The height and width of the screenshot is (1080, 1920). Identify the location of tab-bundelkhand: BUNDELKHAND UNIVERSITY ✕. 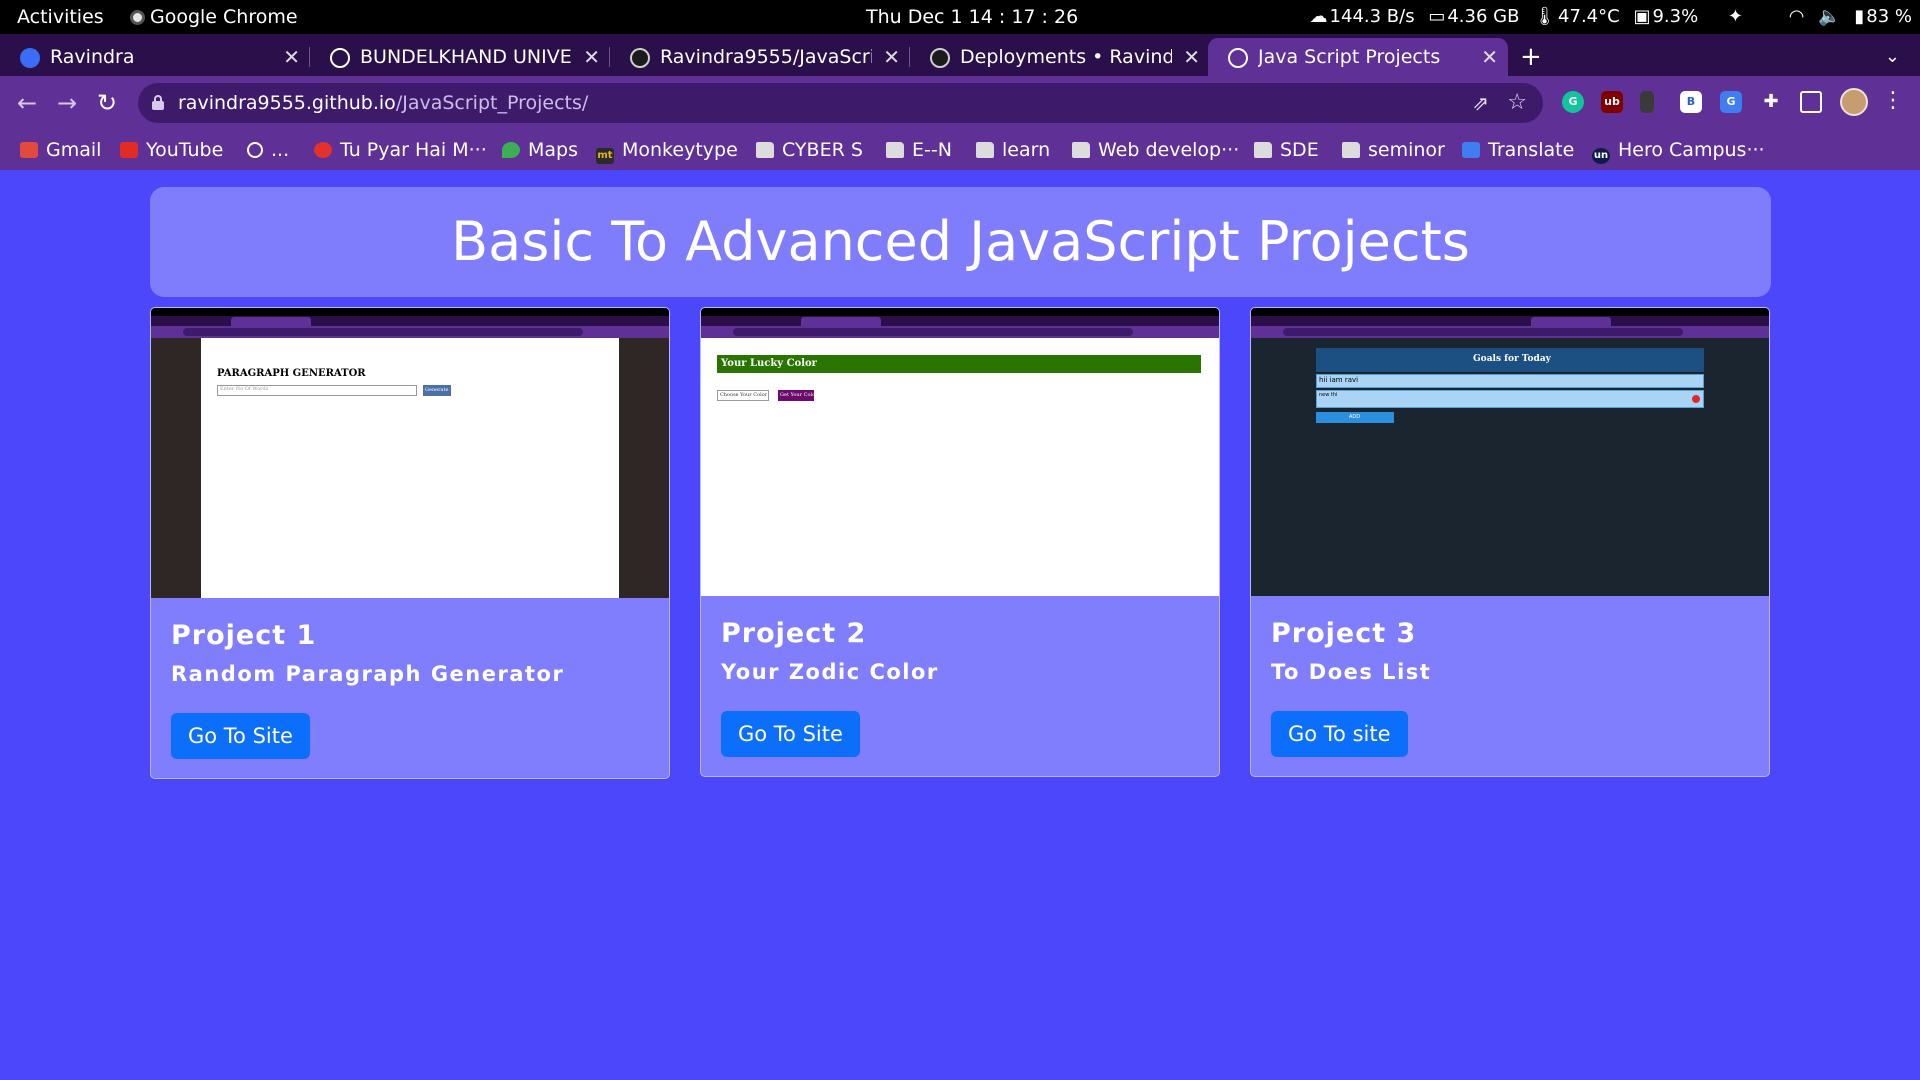
(460, 57).